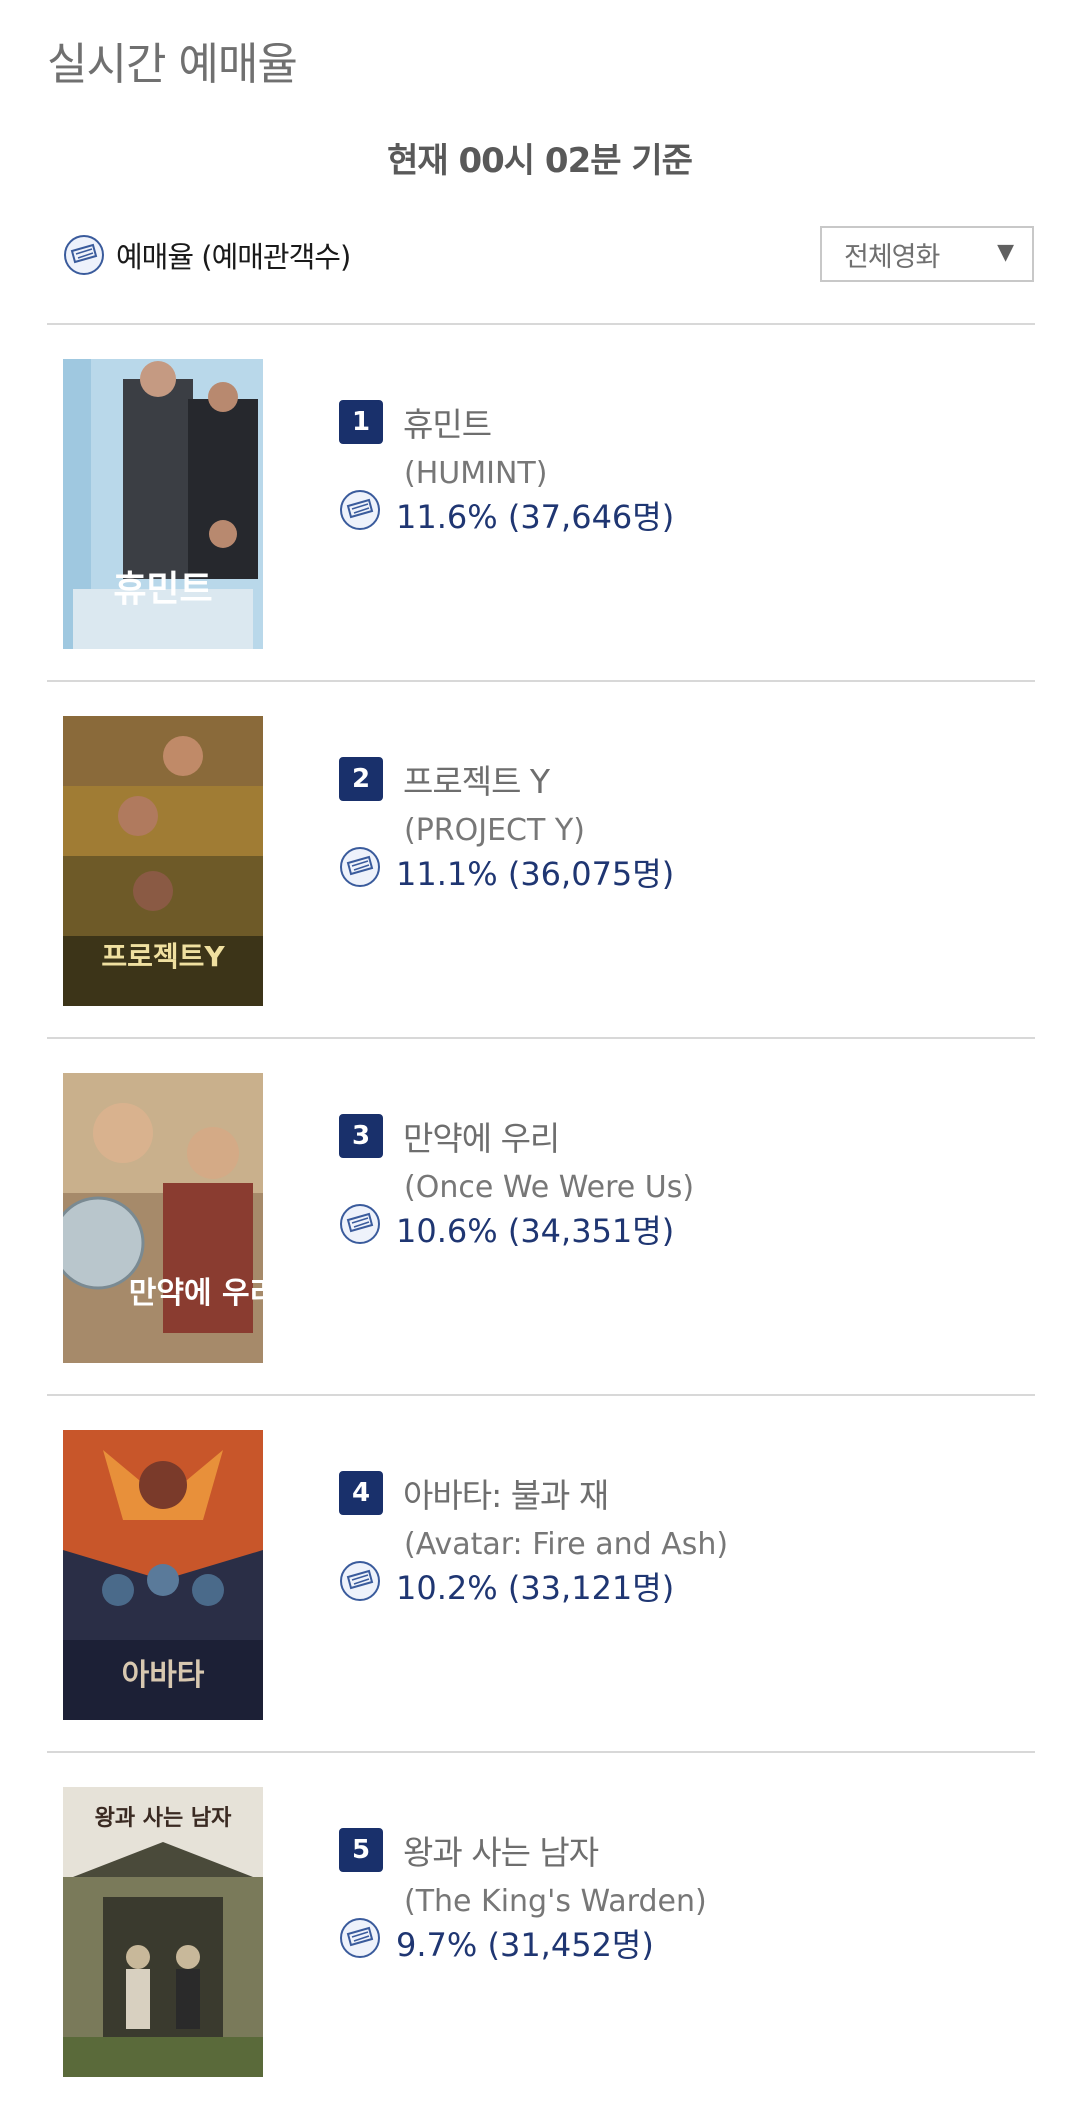  What do you see at coordinates (506, 1493) in the screenshot?
I see `movie-title-korean: 아바타: 불과 재` at bounding box center [506, 1493].